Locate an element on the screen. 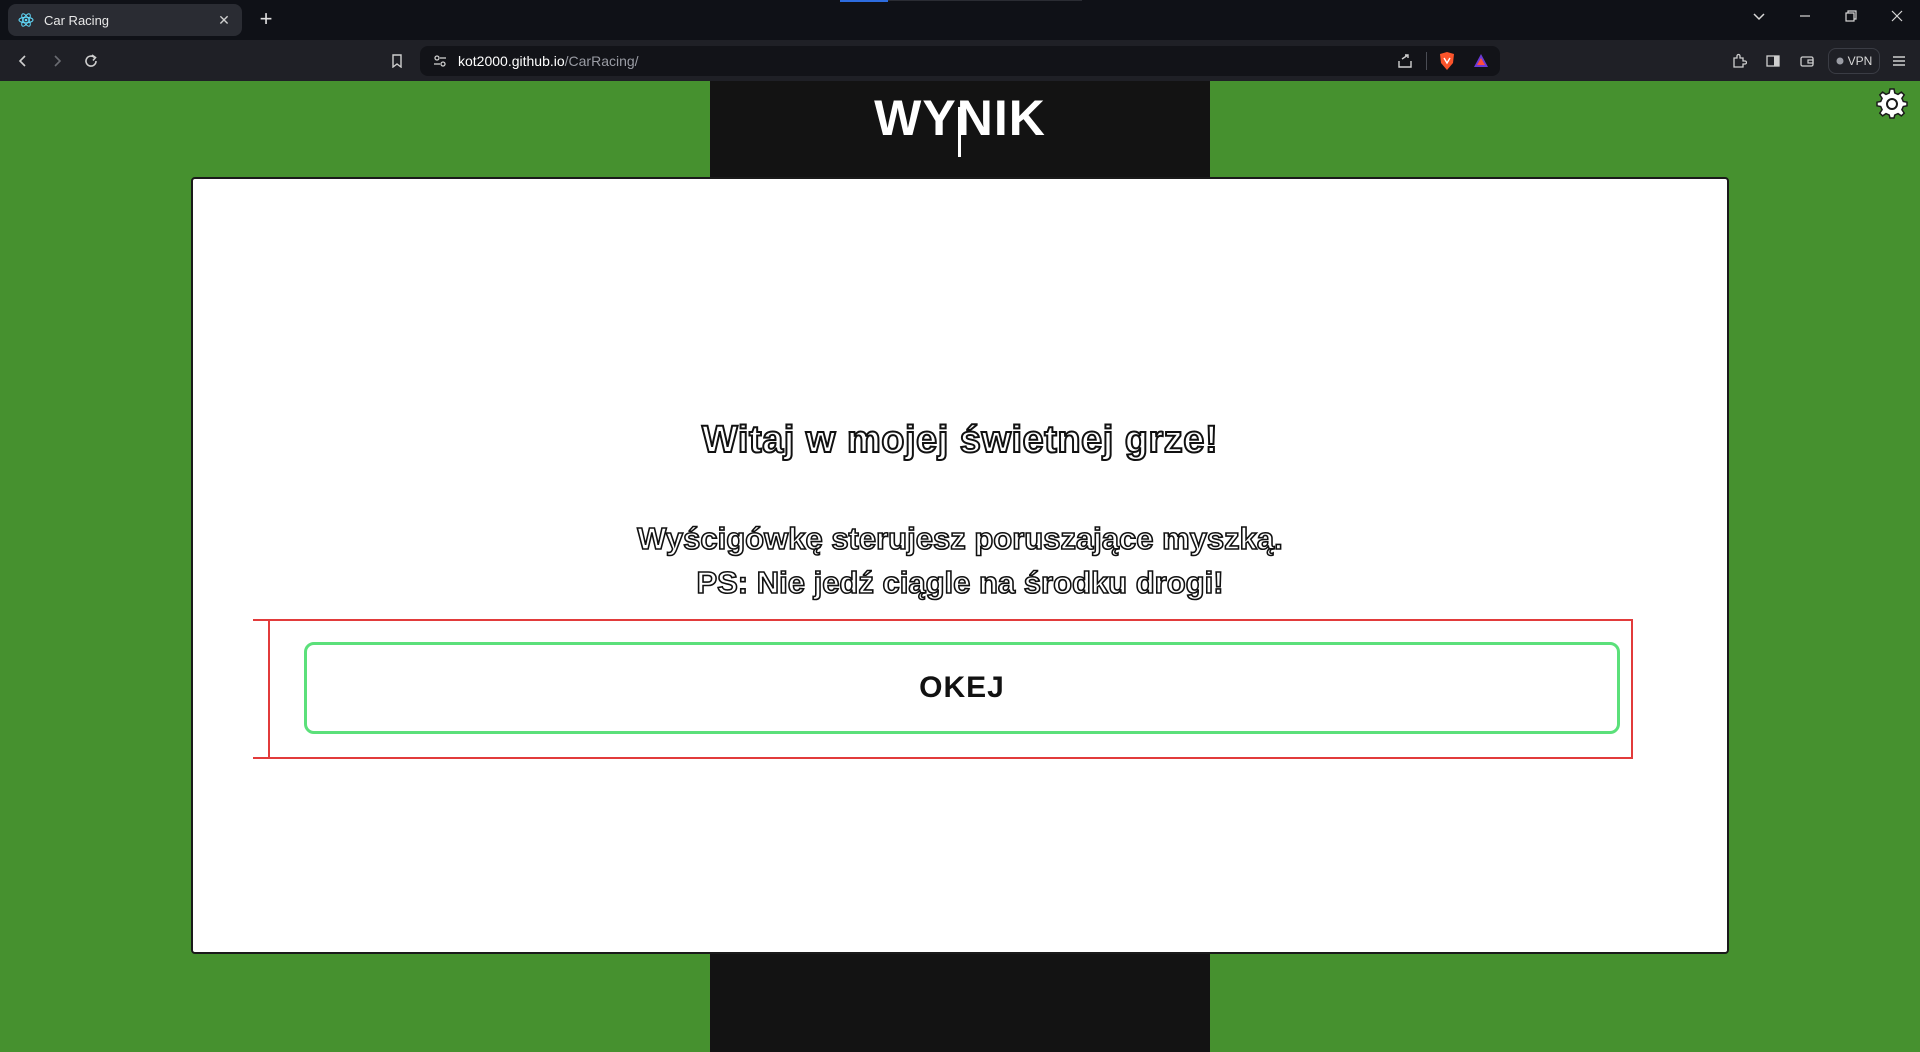 The height and width of the screenshot is (1052, 1920). instruction-line-1: Wyścigówkę sterujesz poruszające myszką. is located at coordinates (959, 538).